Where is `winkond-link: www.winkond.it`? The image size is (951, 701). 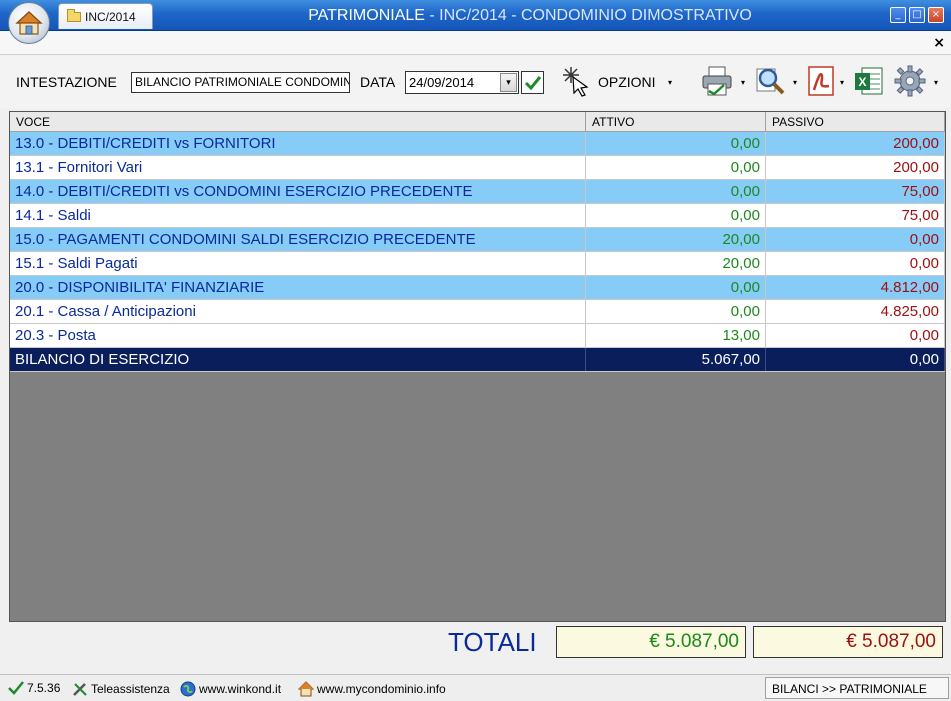
winkond-link: www.winkond.it is located at coordinates (230, 689).